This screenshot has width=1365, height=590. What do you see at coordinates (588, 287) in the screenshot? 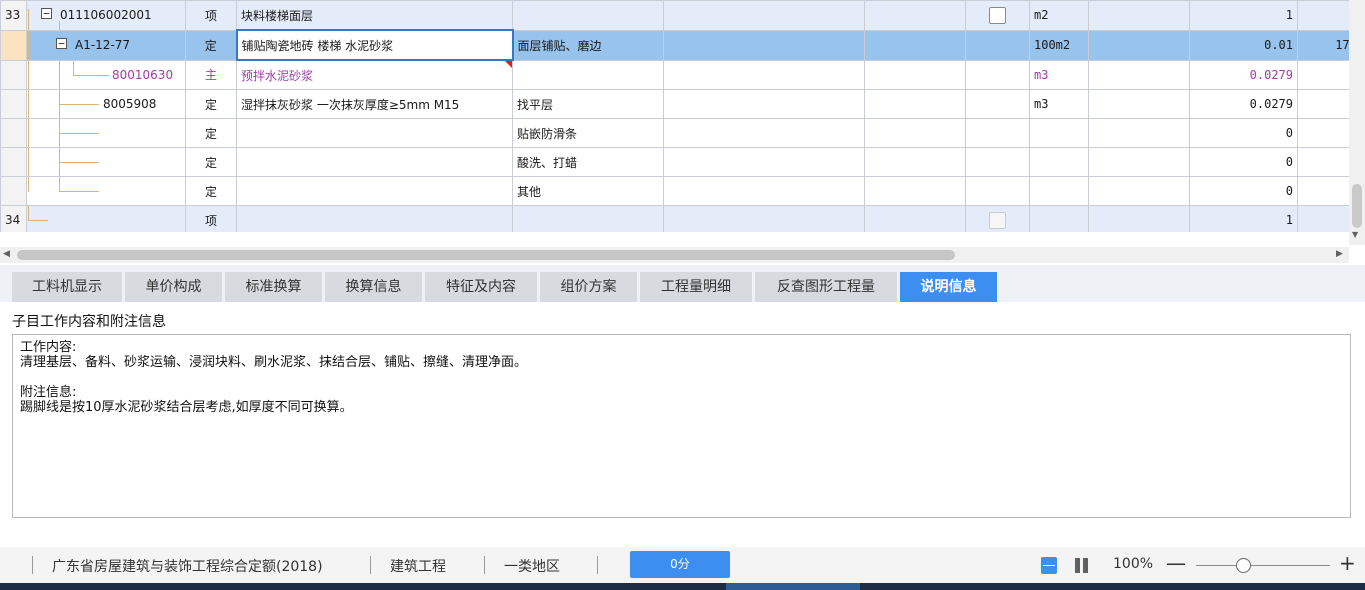
I see `tab-pricing-scheme: 组价方案` at bounding box center [588, 287].